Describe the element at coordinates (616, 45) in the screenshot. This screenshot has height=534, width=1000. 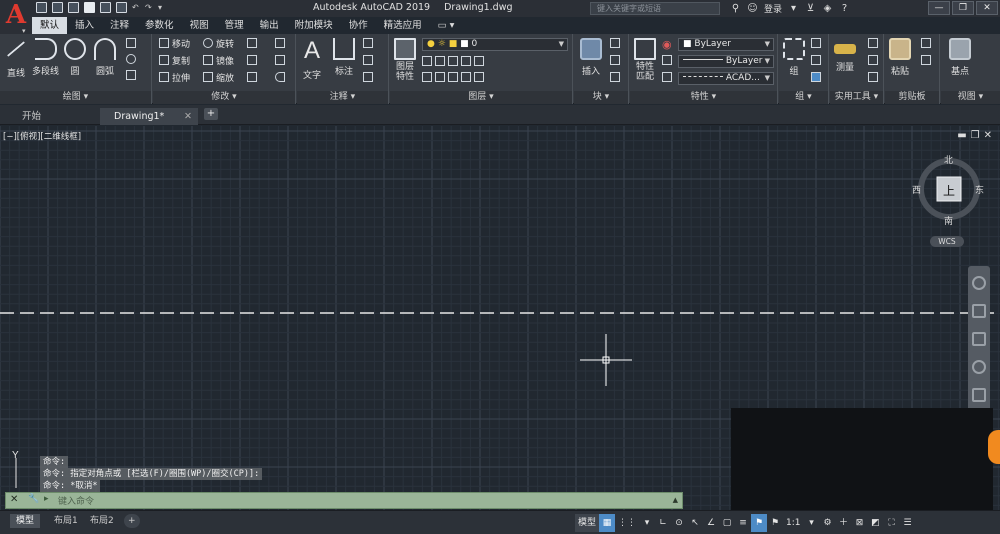
I see `create-block-button` at that location.